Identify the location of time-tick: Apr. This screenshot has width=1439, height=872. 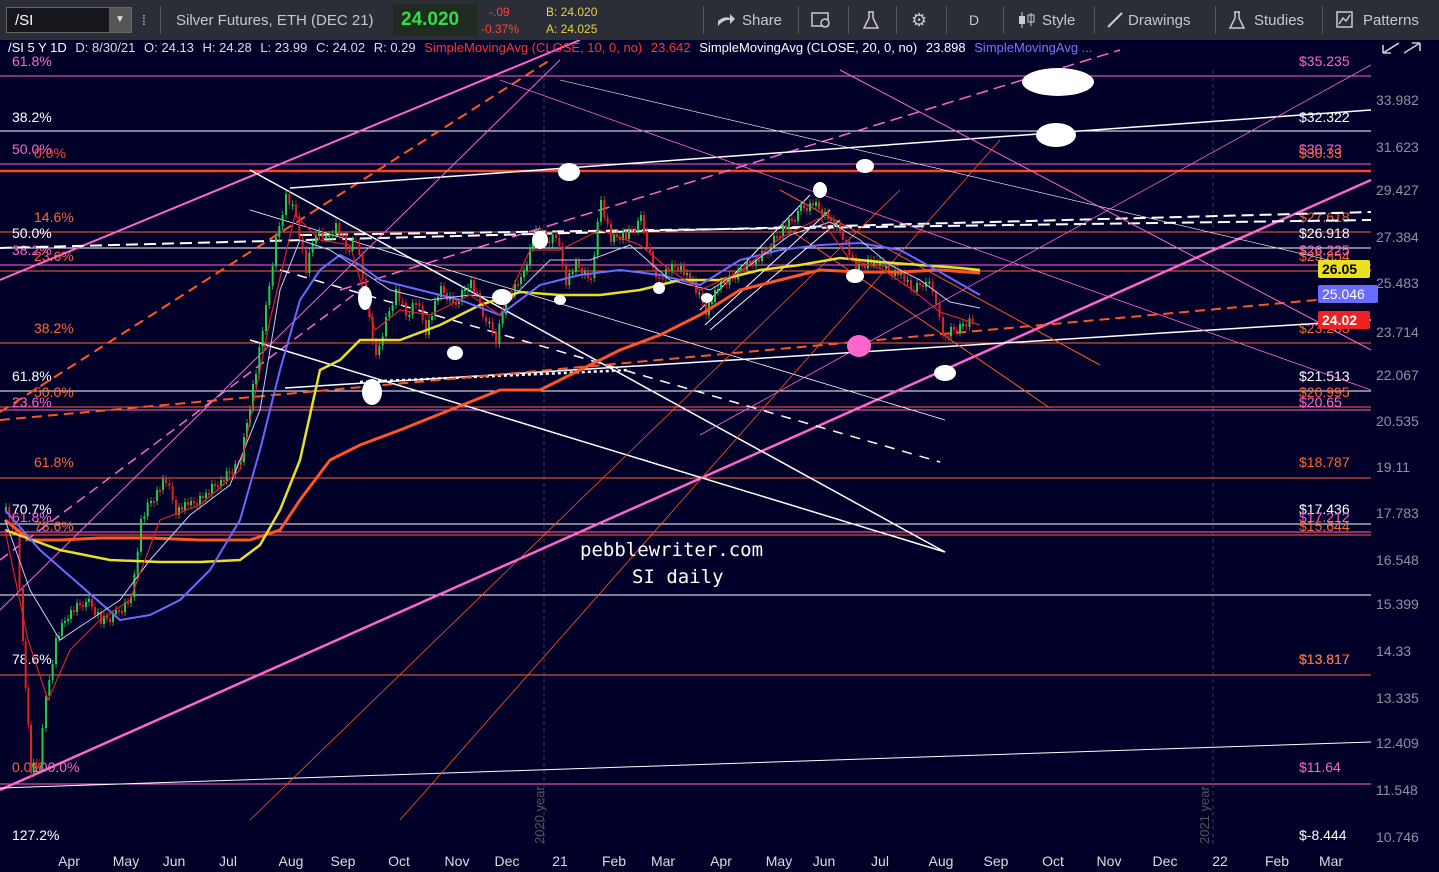
(69, 861).